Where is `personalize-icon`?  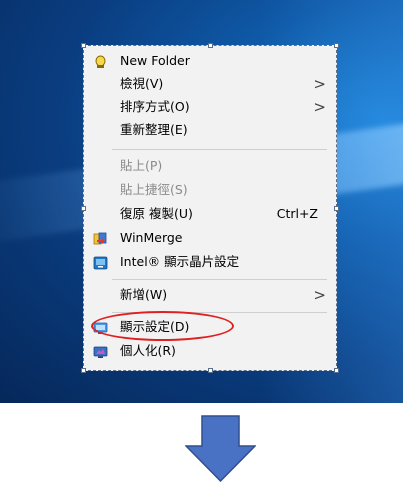
personalize-icon is located at coordinates (100, 351).